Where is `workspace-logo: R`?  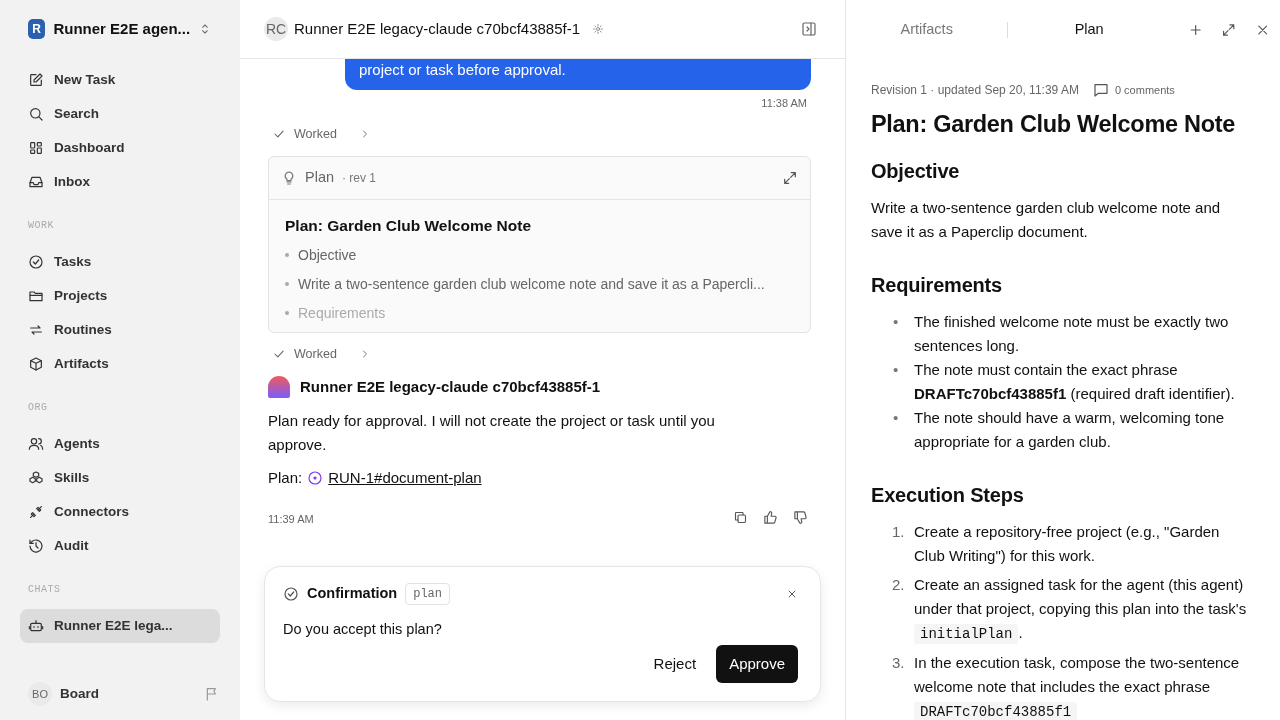 workspace-logo: R is located at coordinates (37, 29).